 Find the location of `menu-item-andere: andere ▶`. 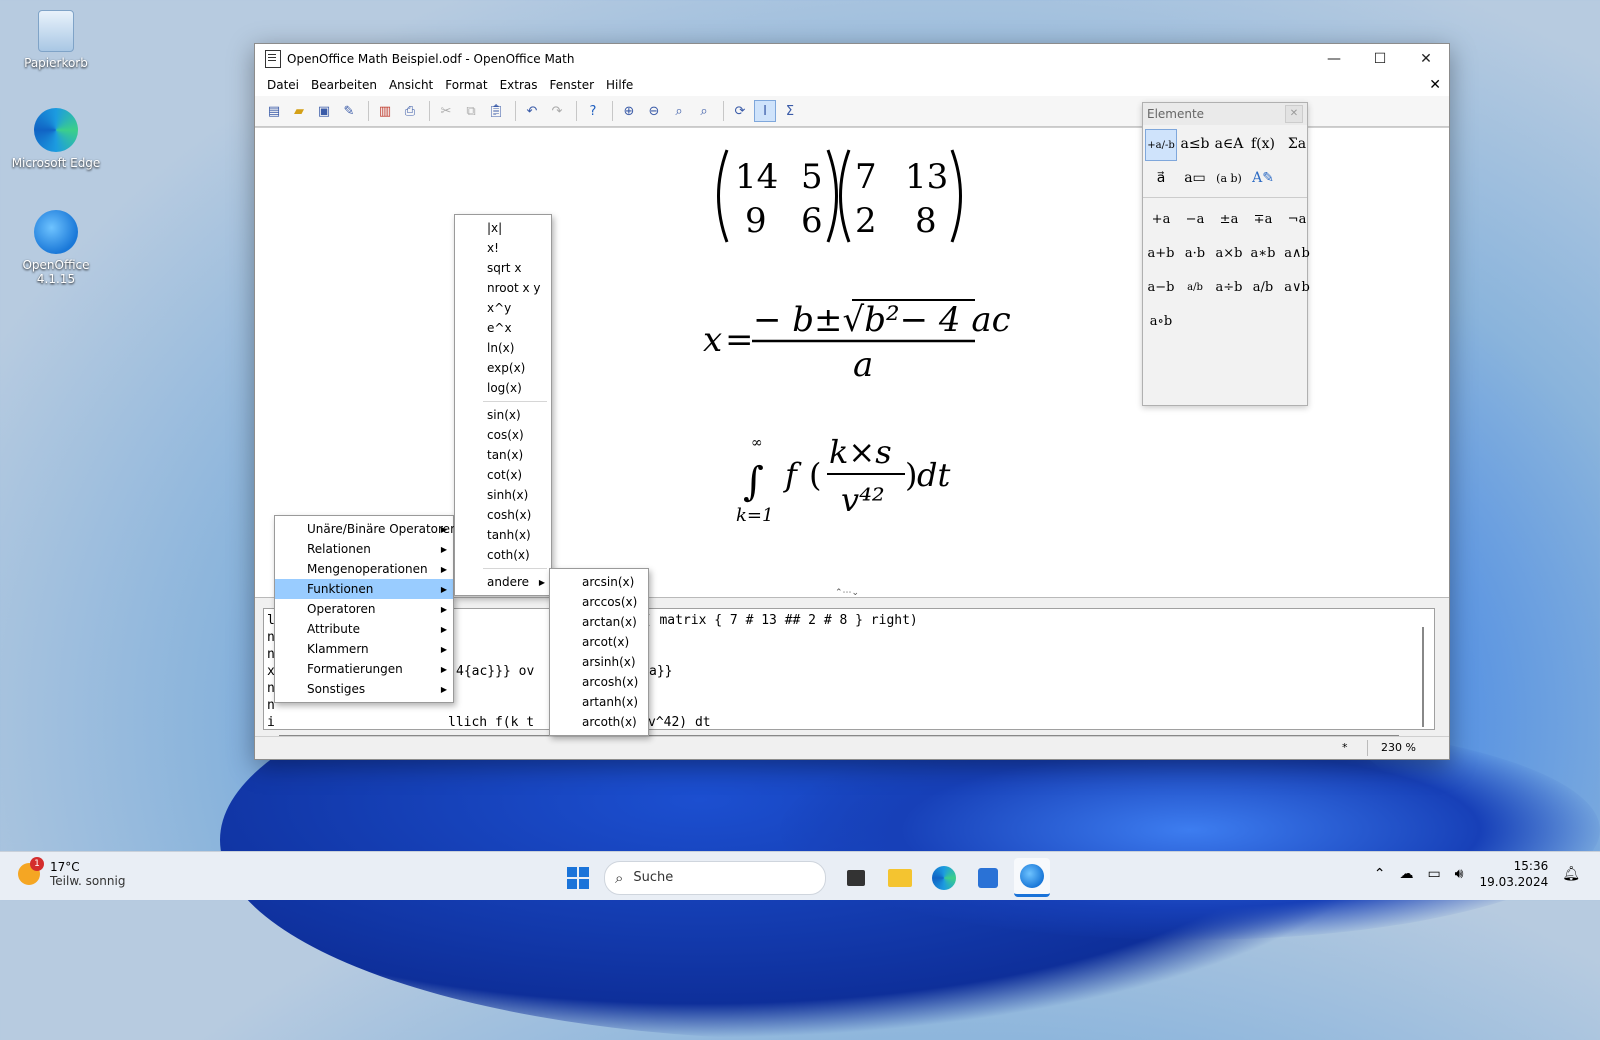

menu-item-andere: andere ▶ is located at coordinates (503, 582).